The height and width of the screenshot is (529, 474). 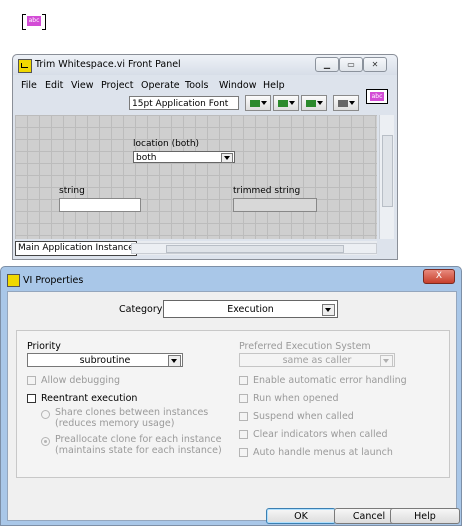 What do you see at coordinates (237, 85) in the screenshot?
I see `menu-window: Window` at bounding box center [237, 85].